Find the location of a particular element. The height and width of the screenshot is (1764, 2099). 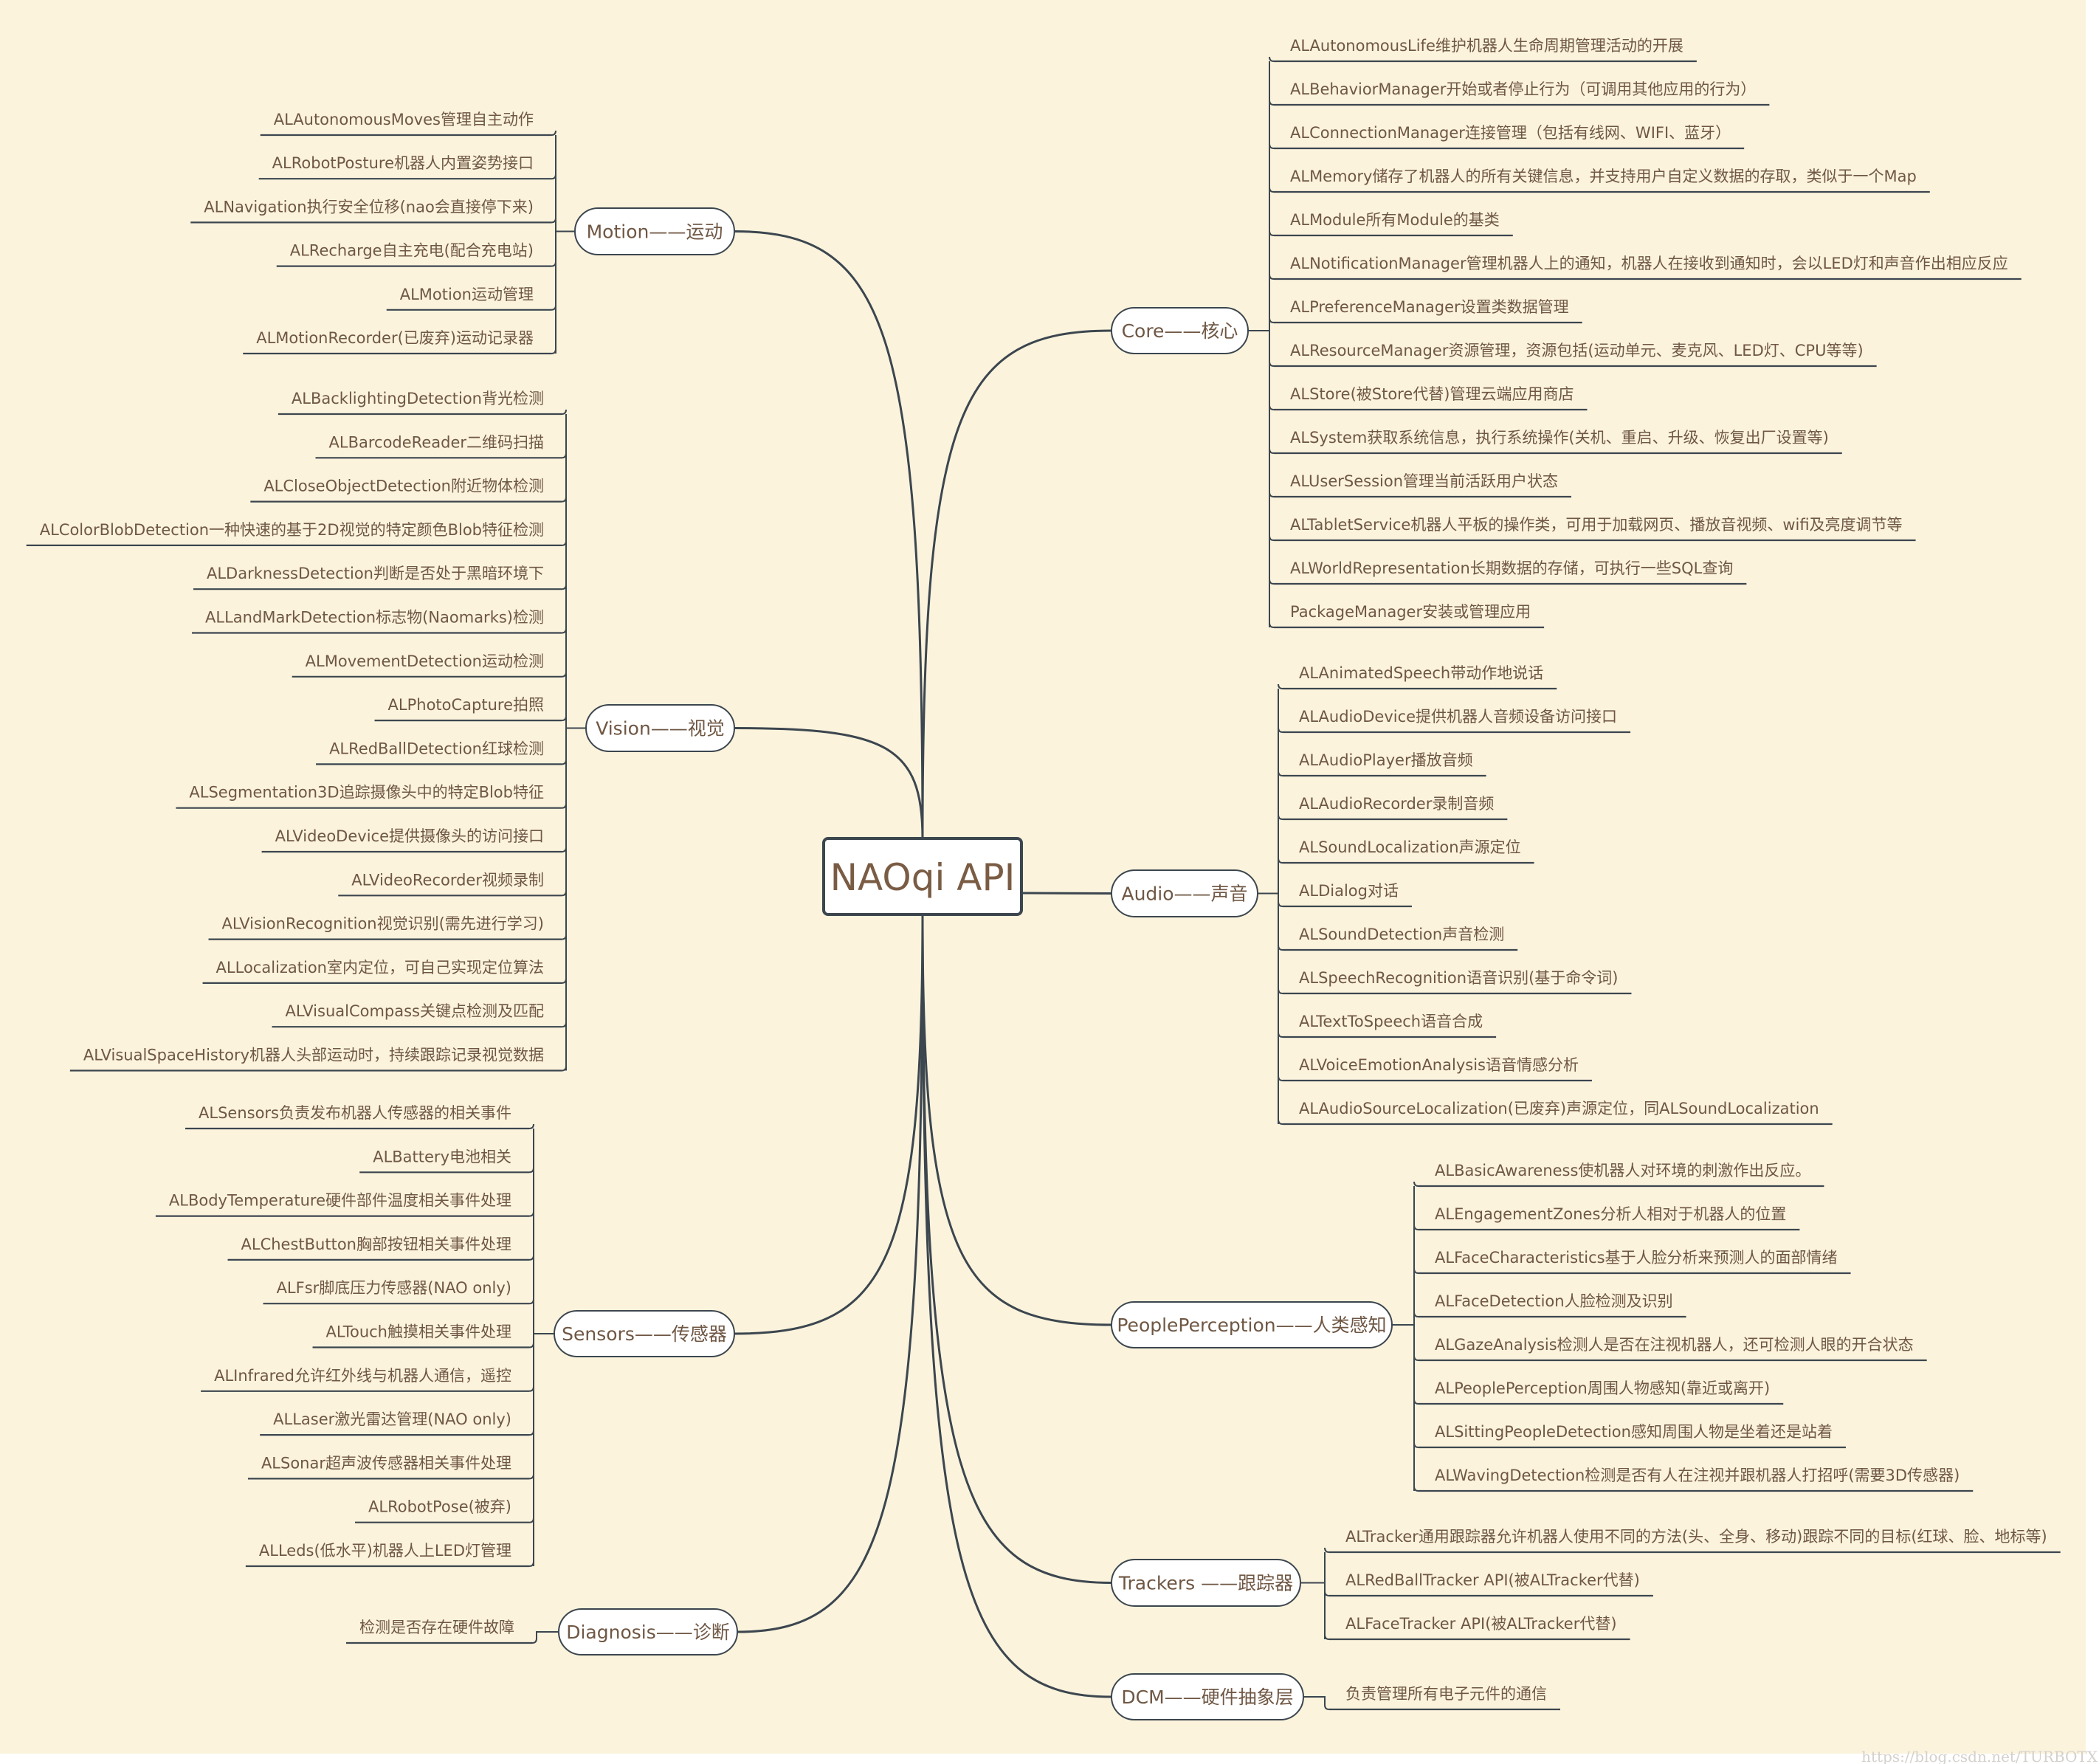

leaf-item-label: ALFaceCharacteristics基于人脸分析来预测人的面部情绪 is located at coordinates (1636, 1258).